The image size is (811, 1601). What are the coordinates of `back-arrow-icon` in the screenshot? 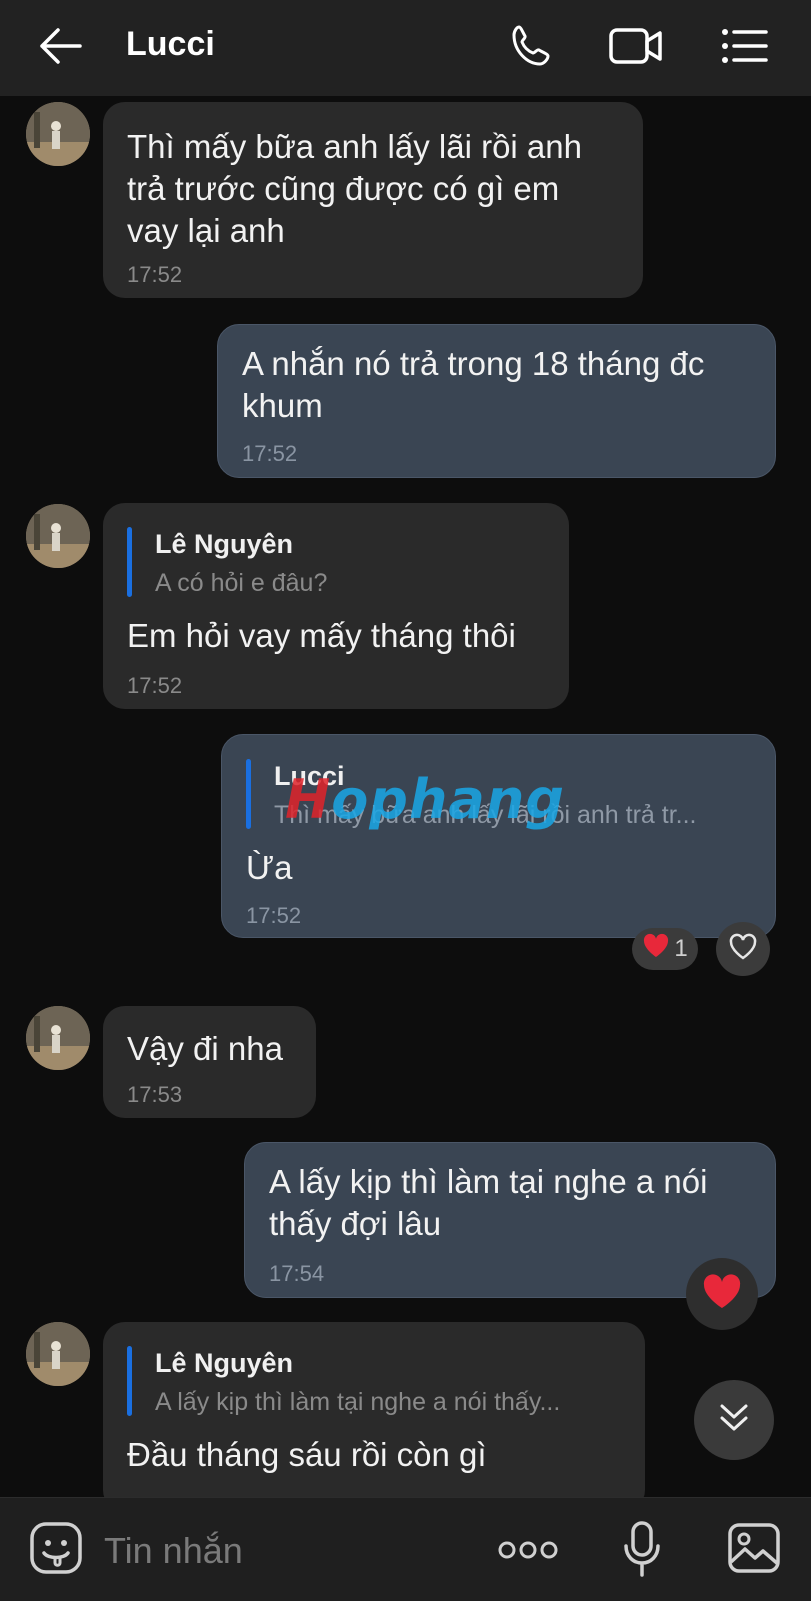 It's located at (60, 46).